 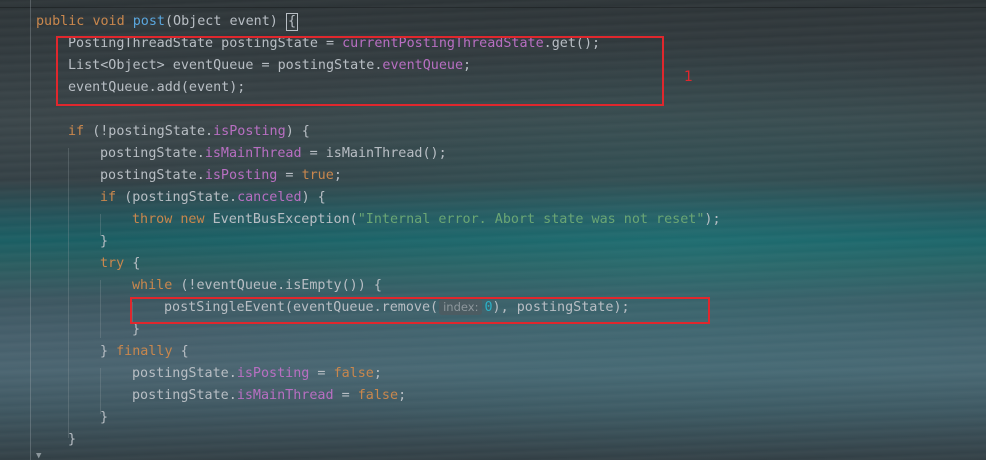 I want to click on code-token: = isMainThread();, so click(x=374, y=153).